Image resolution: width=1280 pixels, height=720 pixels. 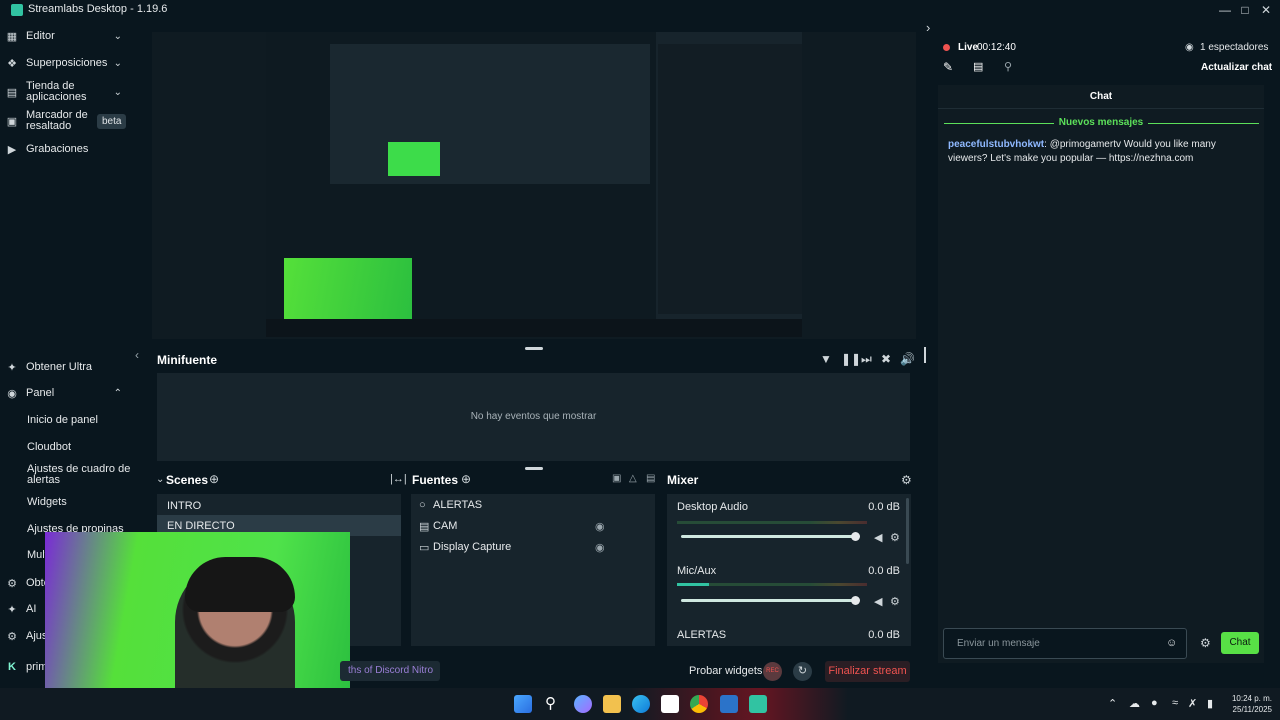 I want to click on copilot-icon, so click(x=583, y=704).